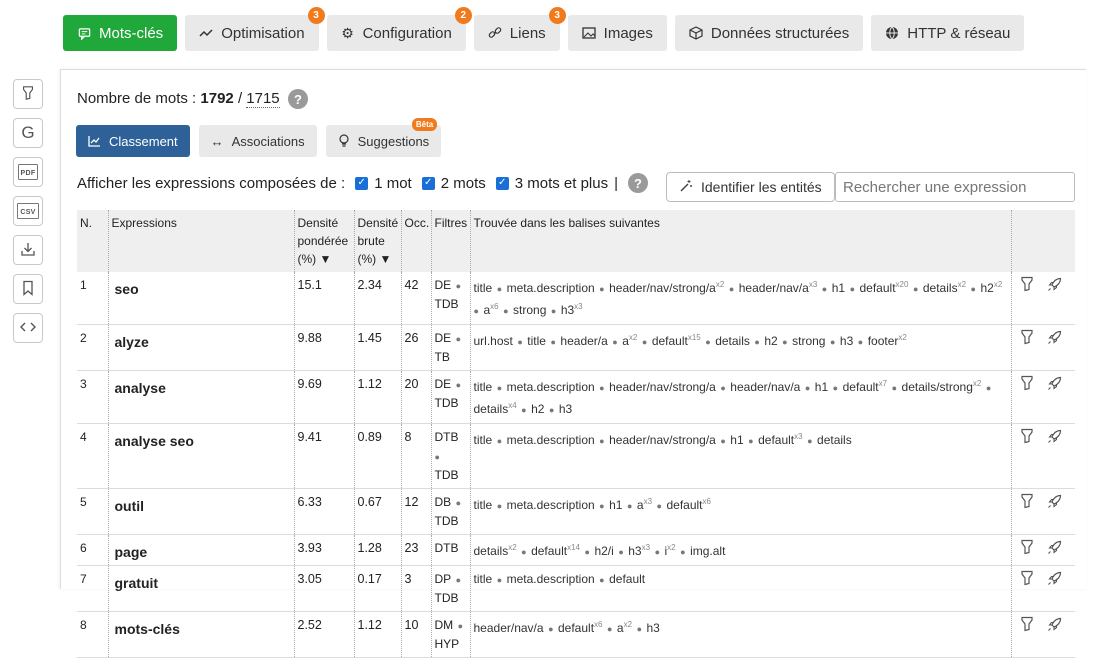 The width and height of the screenshot is (1100, 658). What do you see at coordinates (769, 33) in the screenshot?
I see `tab-données-structurées: Données structurées` at bounding box center [769, 33].